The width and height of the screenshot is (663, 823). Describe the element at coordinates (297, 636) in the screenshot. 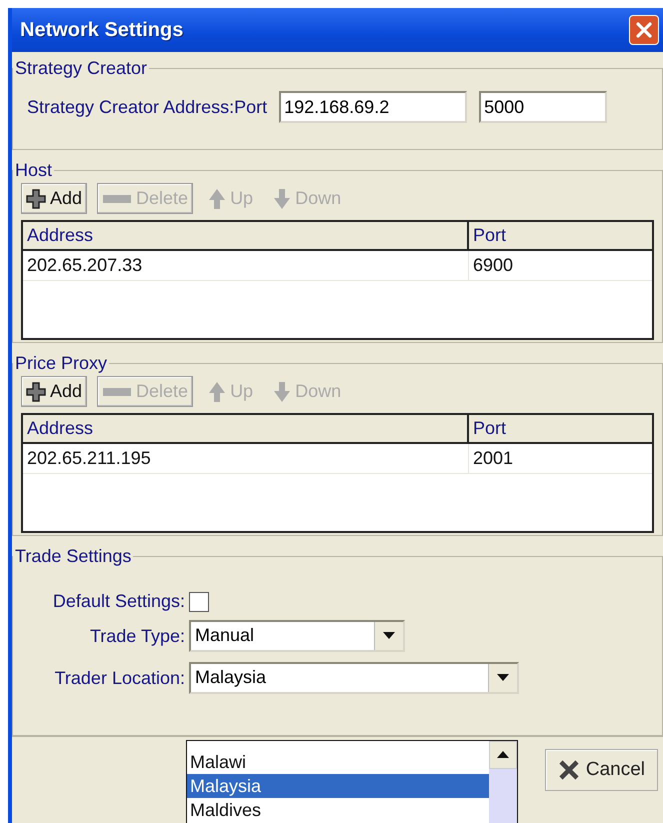

I see `trade-type-dropdown: Manual` at that location.